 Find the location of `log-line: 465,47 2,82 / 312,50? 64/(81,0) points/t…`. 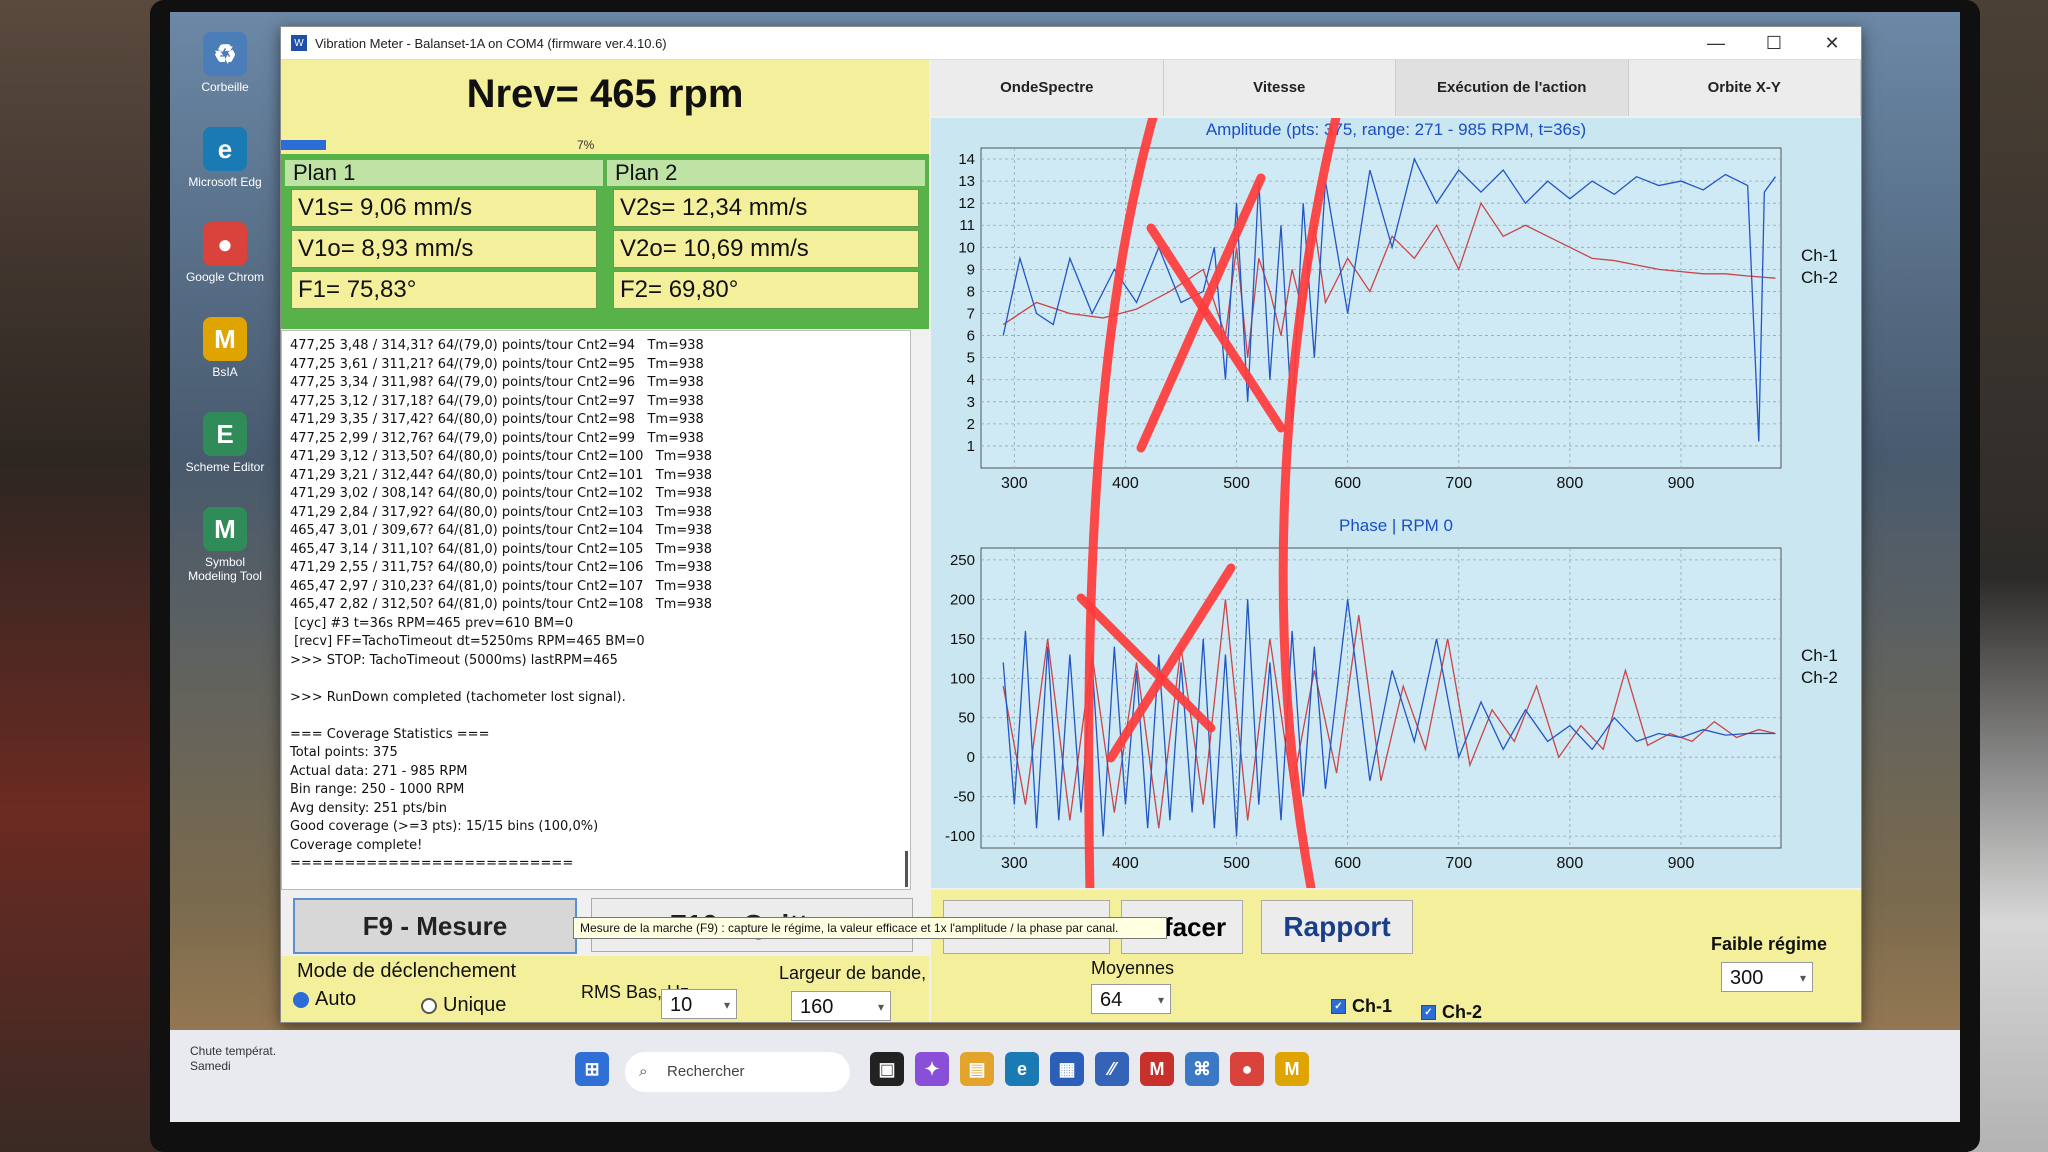

log-line: 465,47 2,82 / 312,50? 64/(81,0) points/t… is located at coordinates (501, 604).